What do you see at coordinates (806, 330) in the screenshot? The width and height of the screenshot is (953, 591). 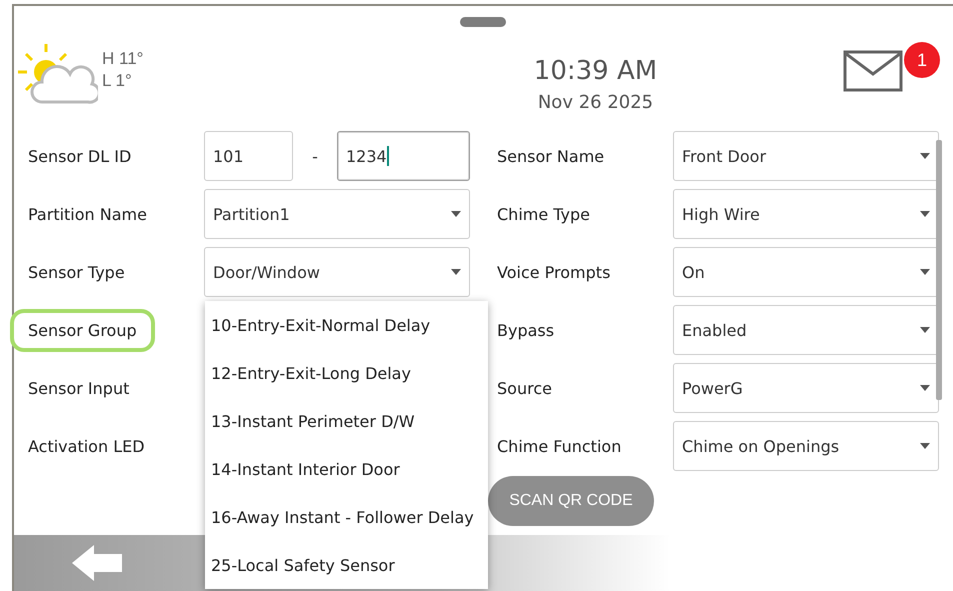 I see `dropdown-field: Enabled` at bounding box center [806, 330].